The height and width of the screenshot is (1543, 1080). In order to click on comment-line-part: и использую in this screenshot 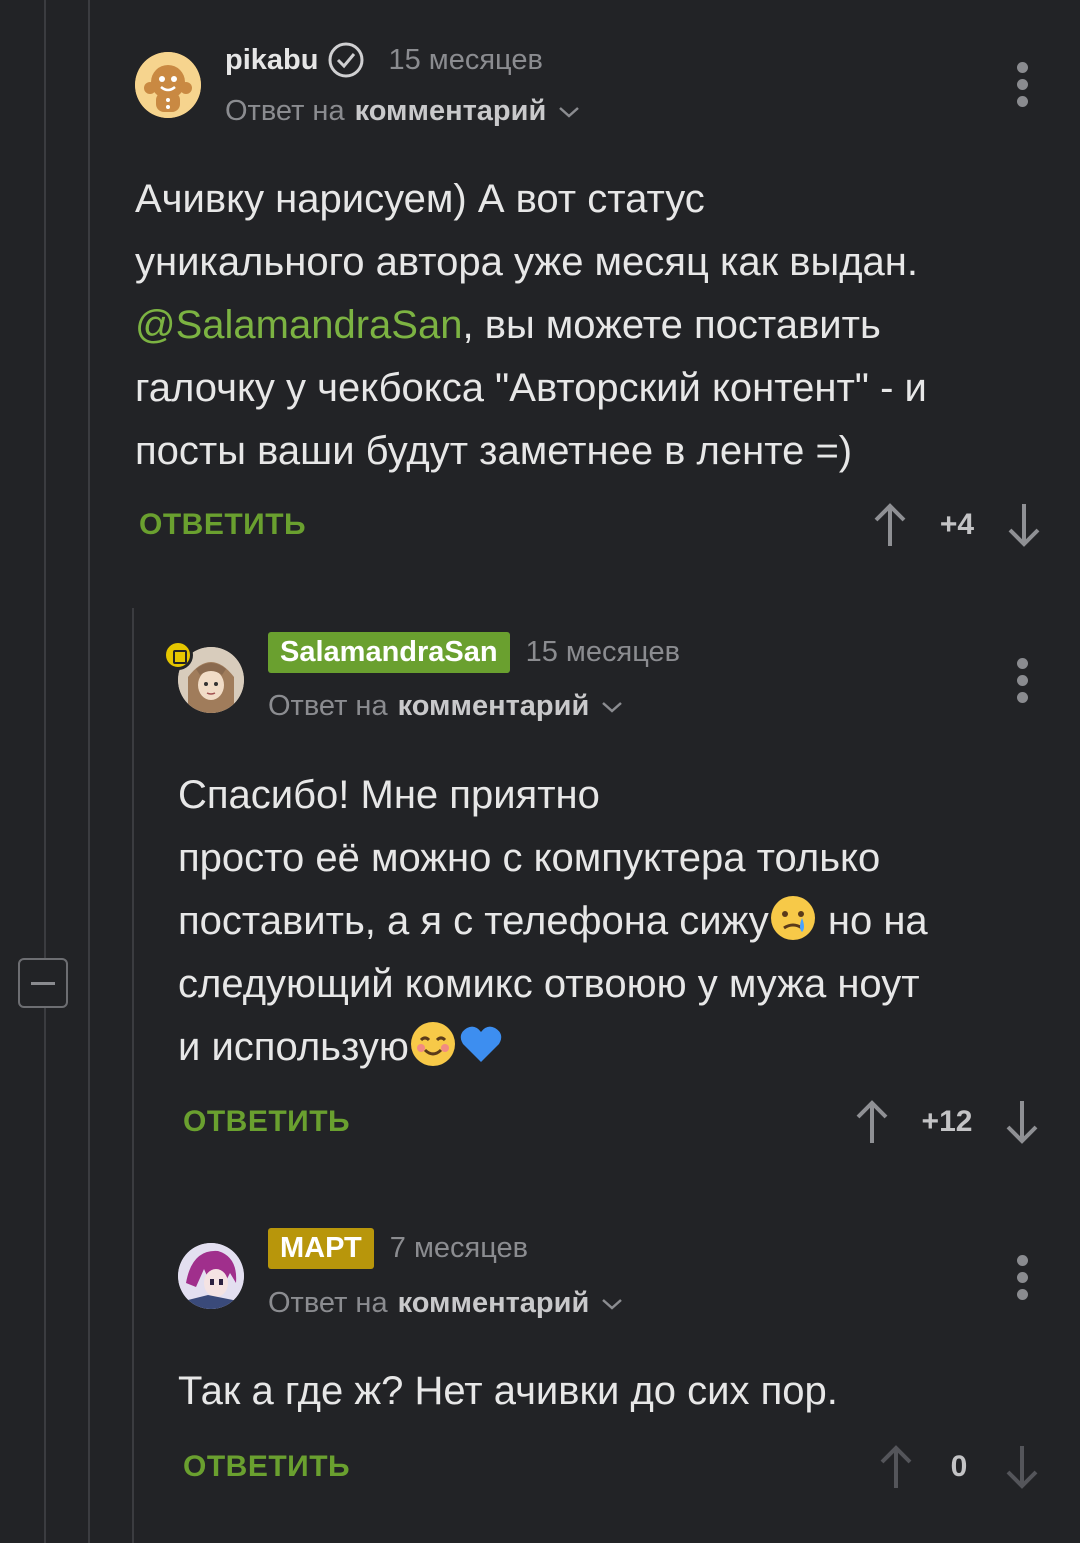, I will do `click(293, 1047)`.